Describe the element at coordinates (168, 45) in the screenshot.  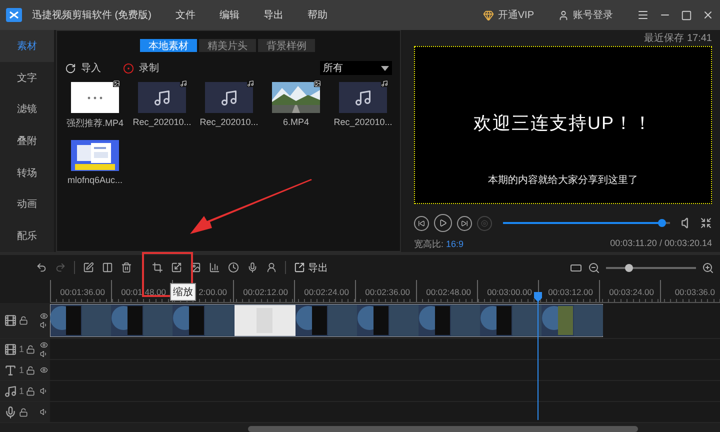
I see `tab: 本地素材` at that location.